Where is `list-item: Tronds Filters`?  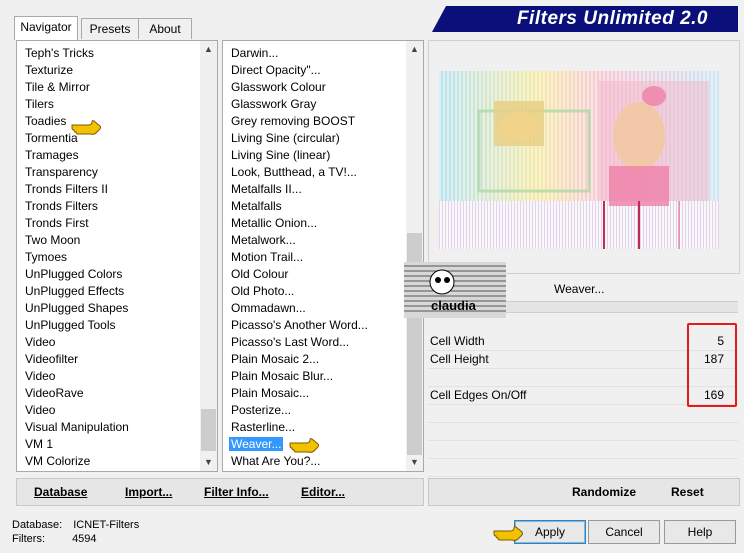 list-item: Tronds Filters is located at coordinates (108, 206).